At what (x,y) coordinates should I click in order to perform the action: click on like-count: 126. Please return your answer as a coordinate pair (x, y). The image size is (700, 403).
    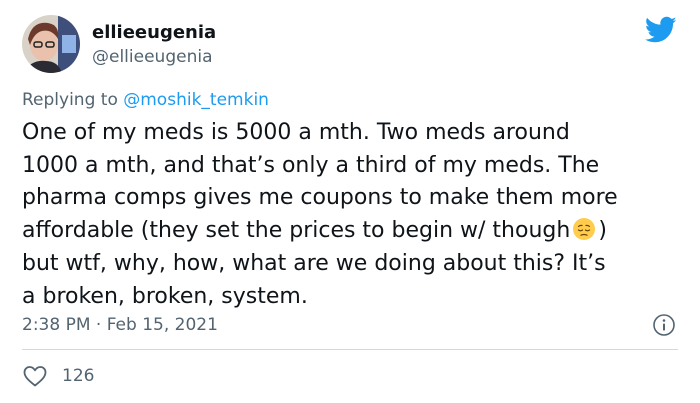
    Looking at the image, I should click on (78, 376).